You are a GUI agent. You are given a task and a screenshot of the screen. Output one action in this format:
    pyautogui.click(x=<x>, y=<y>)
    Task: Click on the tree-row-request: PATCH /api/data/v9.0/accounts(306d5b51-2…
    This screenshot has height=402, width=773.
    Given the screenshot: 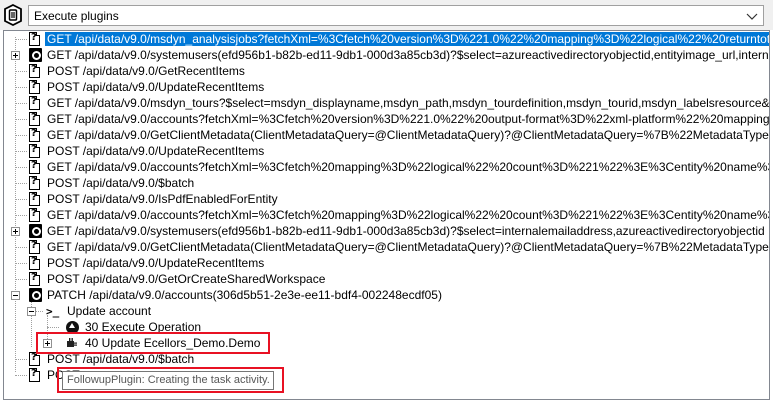 What is the action you would take?
    pyautogui.click(x=386, y=295)
    